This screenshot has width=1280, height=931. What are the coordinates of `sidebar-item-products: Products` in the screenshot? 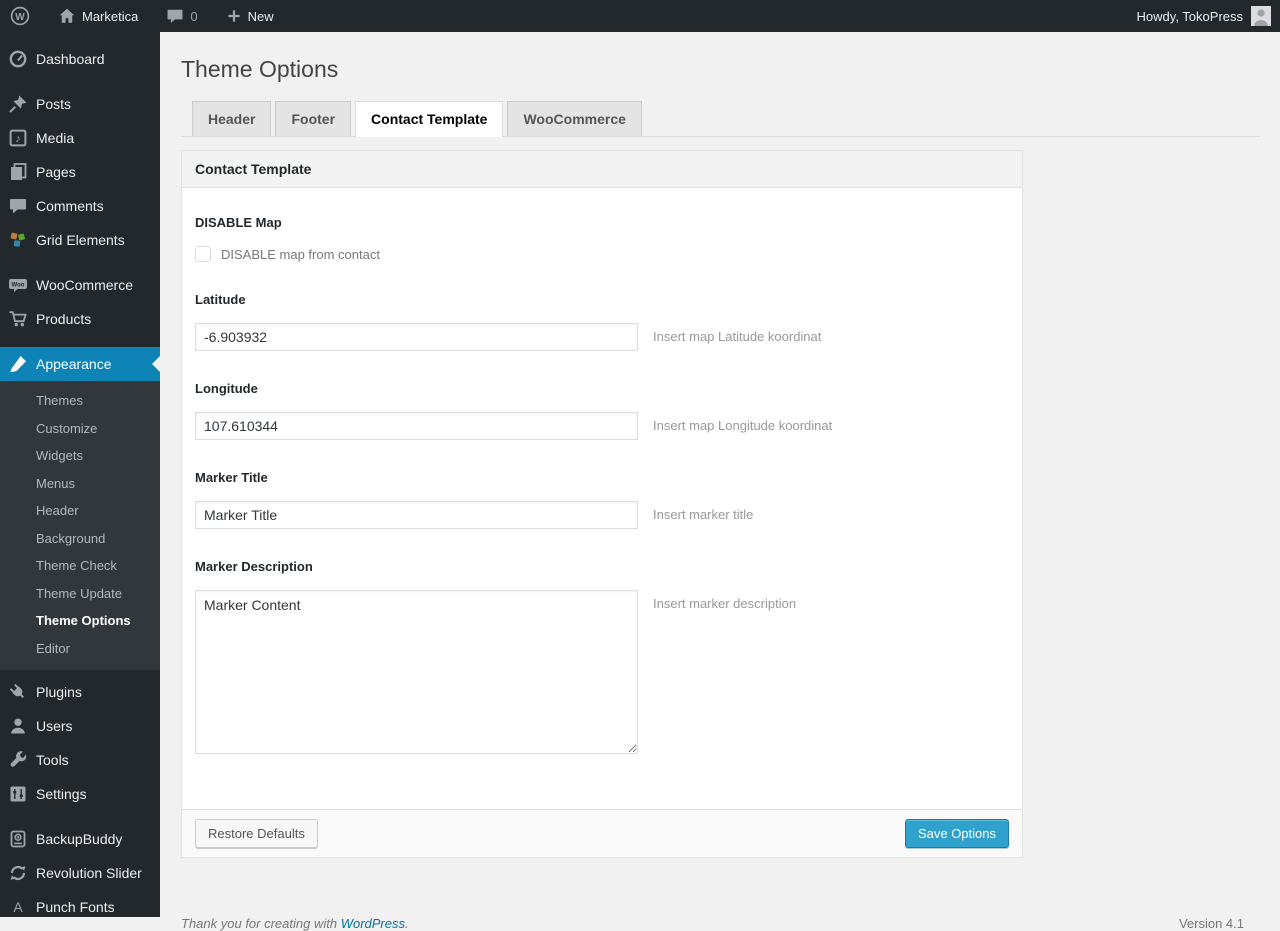 It's located at (80, 319).